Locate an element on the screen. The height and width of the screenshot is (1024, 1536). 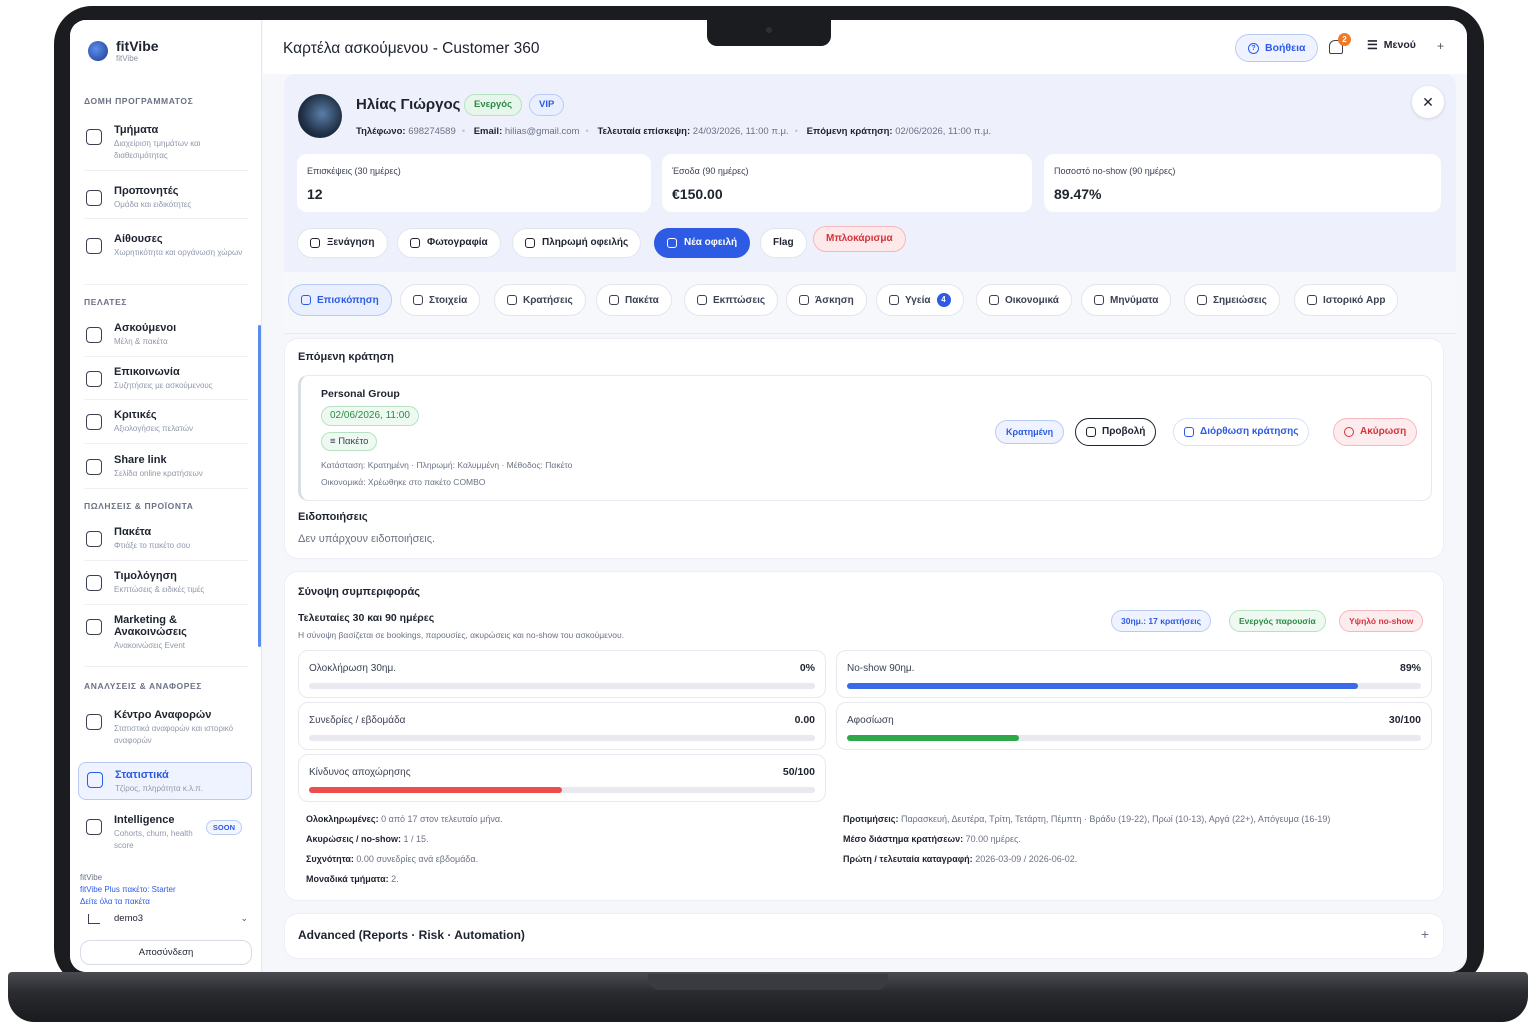
menu-label: Μενού is located at coordinates (1399, 45).